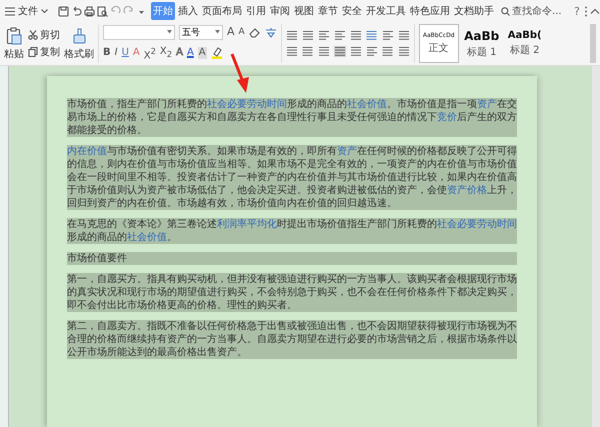  What do you see at coordinates (107, 53) in the screenshot?
I see `format-button: B` at bounding box center [107, 53].